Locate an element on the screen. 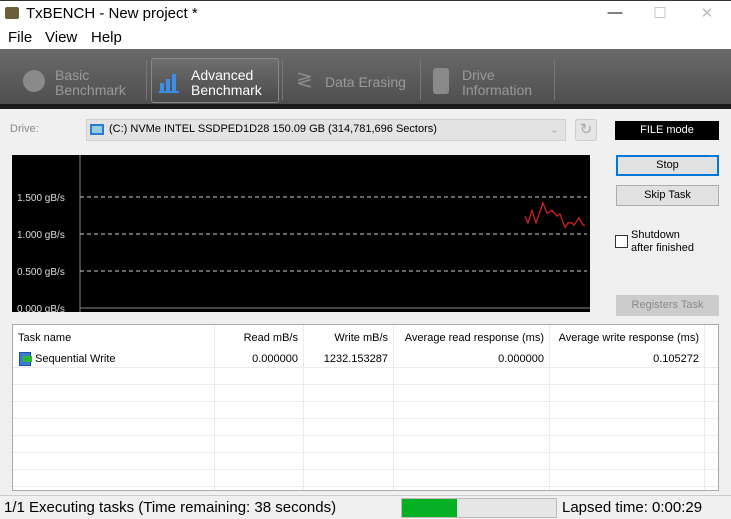  tab-data-erasing: ≷ Data Erasing is located at coordinates (355, 80).